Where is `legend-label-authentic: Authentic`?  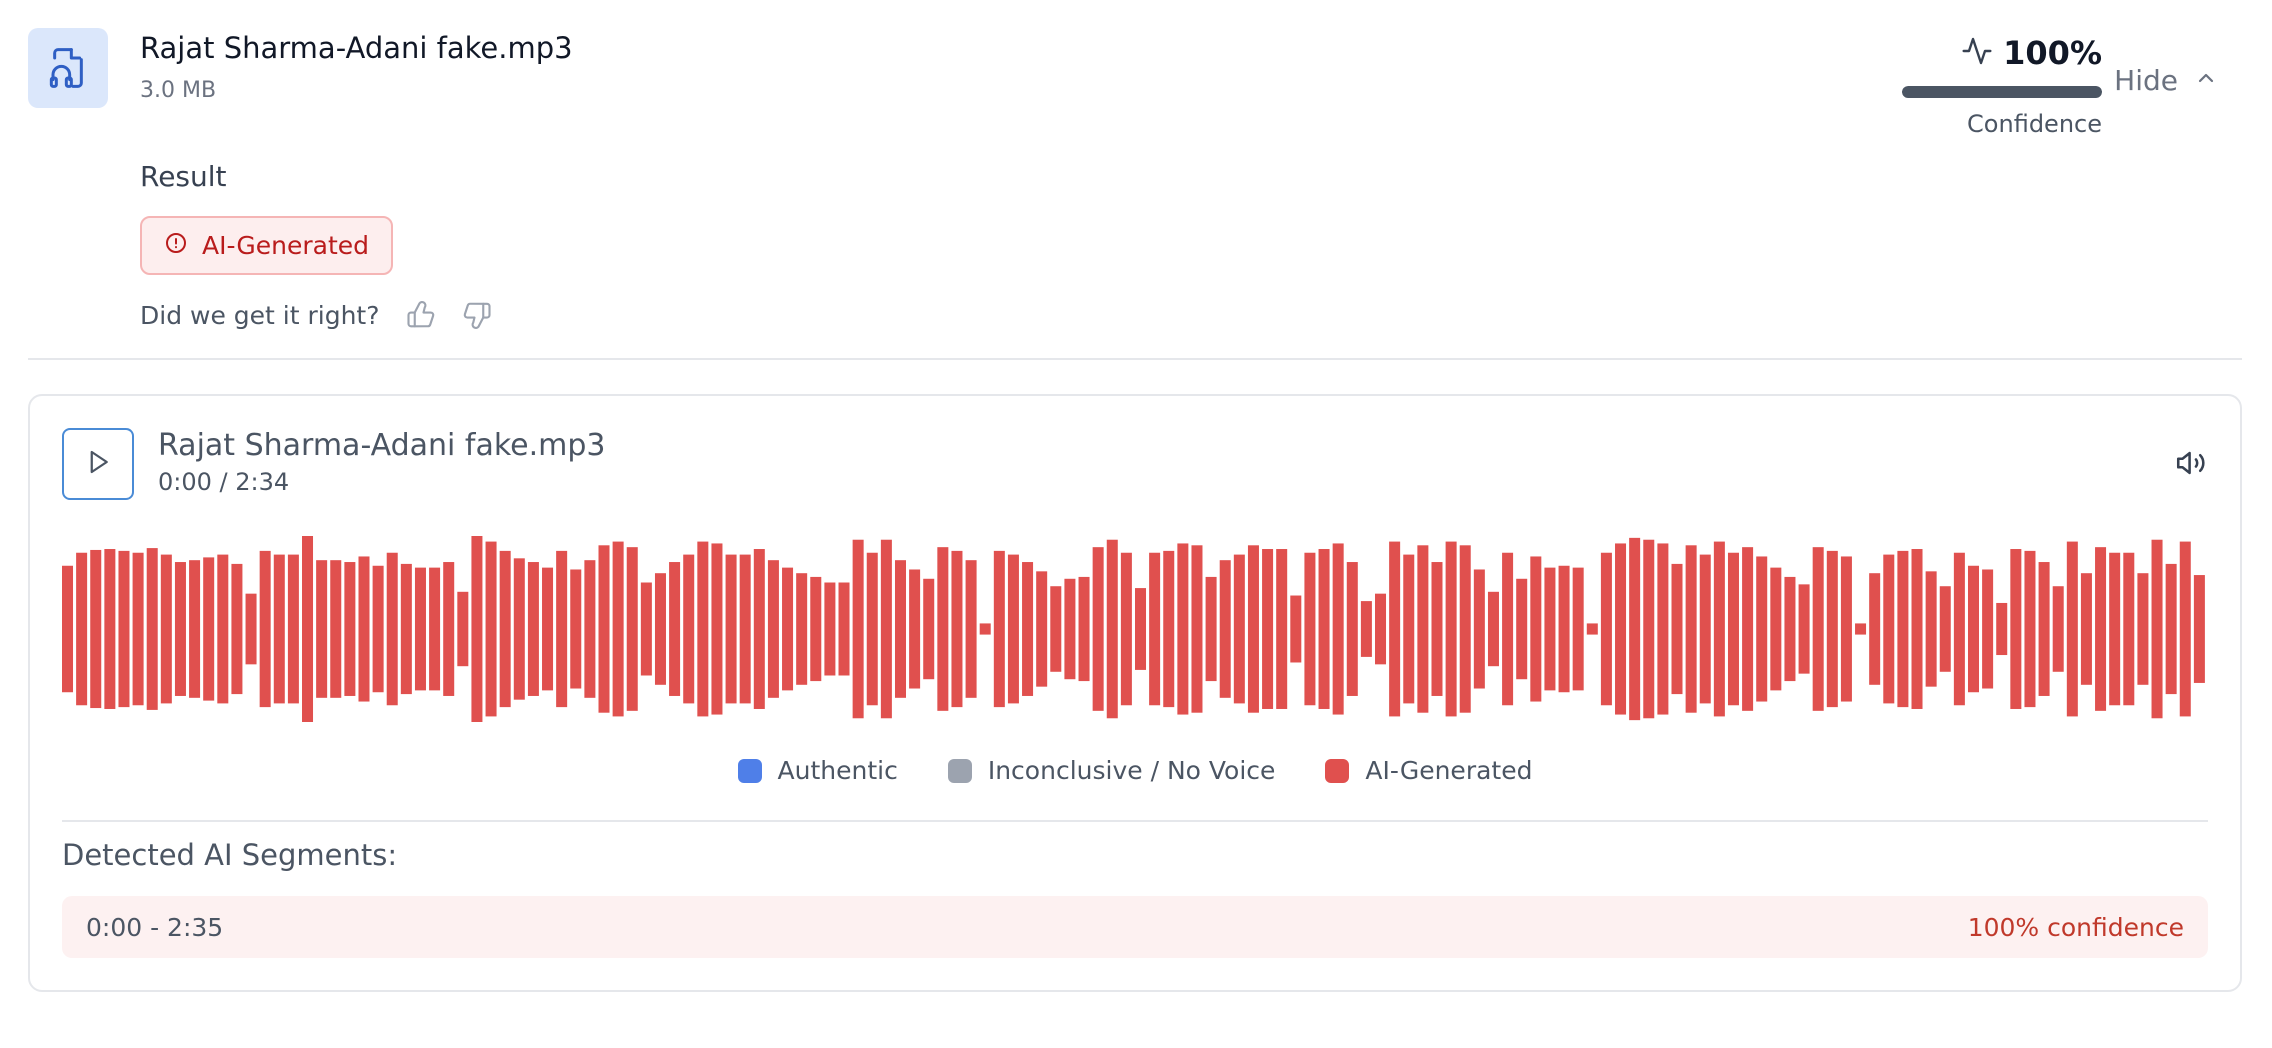
legend-label-authentic: Authentic is located at coordinates (837, 770).